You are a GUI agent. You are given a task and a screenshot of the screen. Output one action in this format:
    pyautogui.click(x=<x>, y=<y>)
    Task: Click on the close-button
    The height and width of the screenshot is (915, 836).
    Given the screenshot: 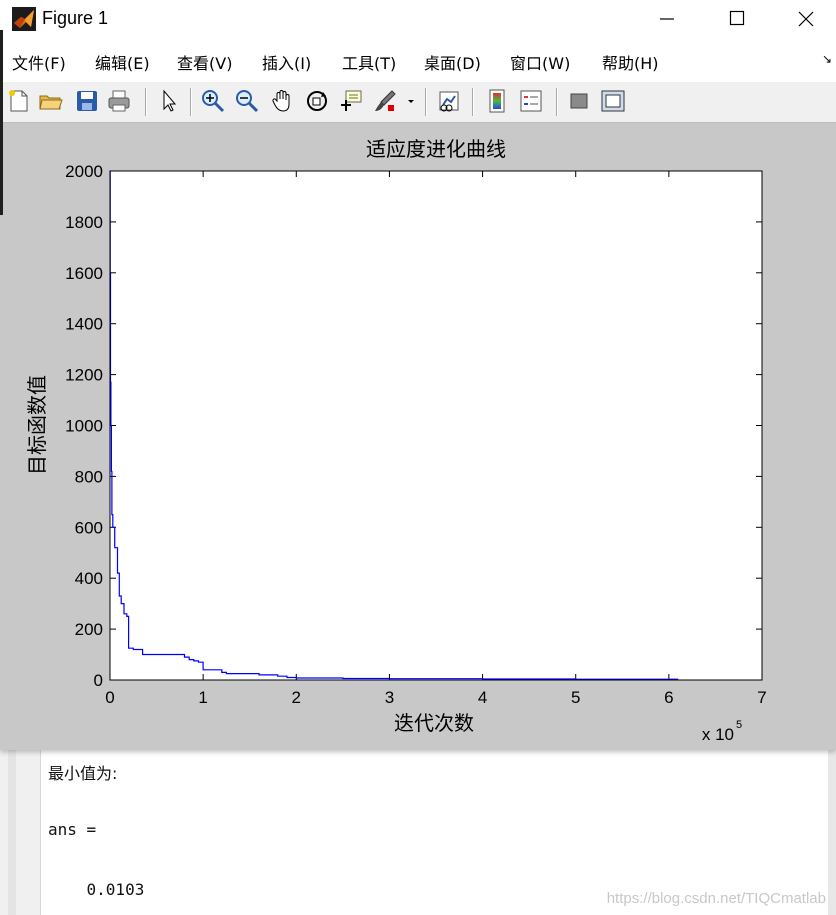 What is the action you would take?
    pyautogui.click(x=803, y=19)
    